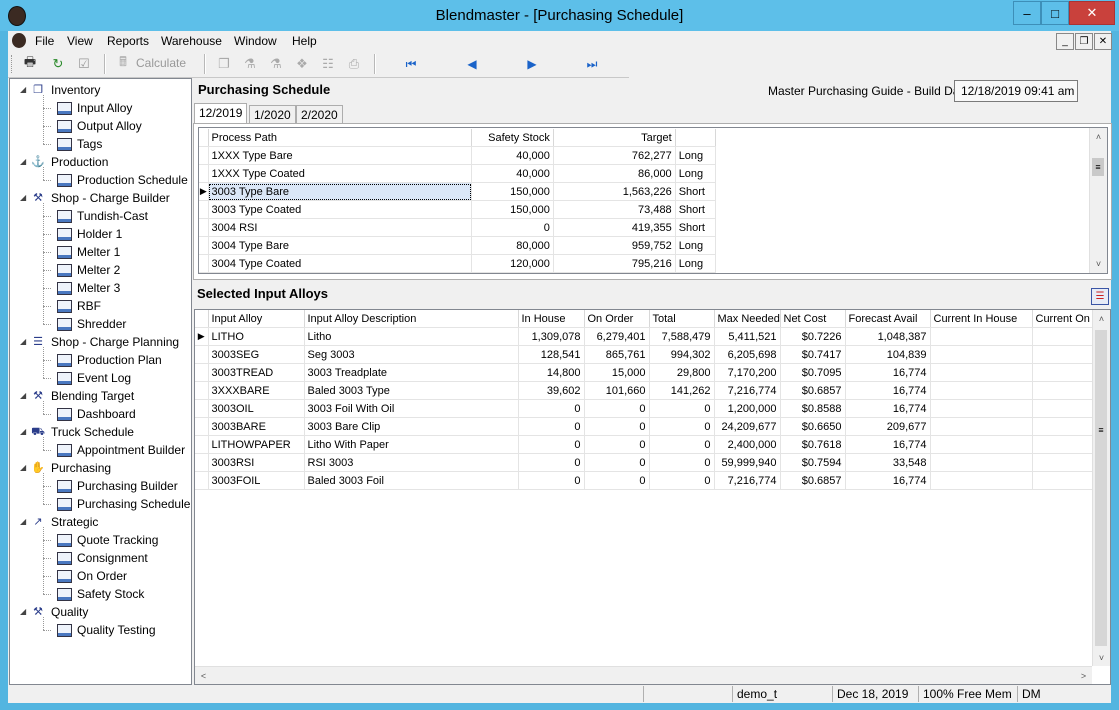  Describe the element at coordinates (120, 450) in the screenshot. I see `tree-item-appointment-builder: Appointment Builder` at that location.